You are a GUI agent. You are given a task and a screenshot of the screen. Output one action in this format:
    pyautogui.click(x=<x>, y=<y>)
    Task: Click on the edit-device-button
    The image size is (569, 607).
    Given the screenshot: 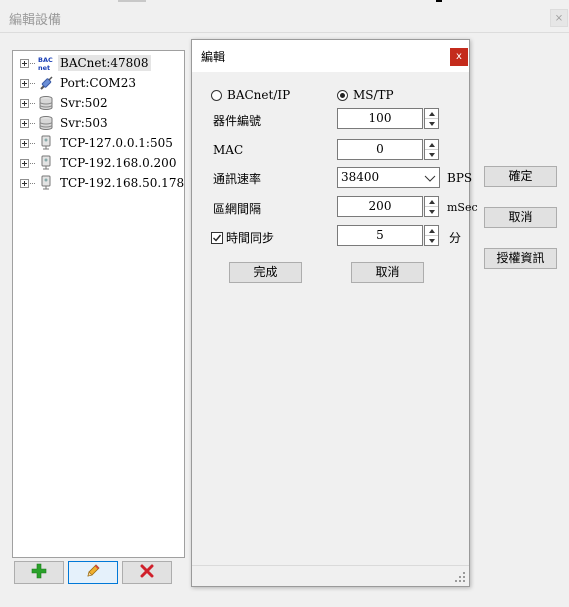 What is the action you would take?
    pyautogui.click(x=93, y=572)
    